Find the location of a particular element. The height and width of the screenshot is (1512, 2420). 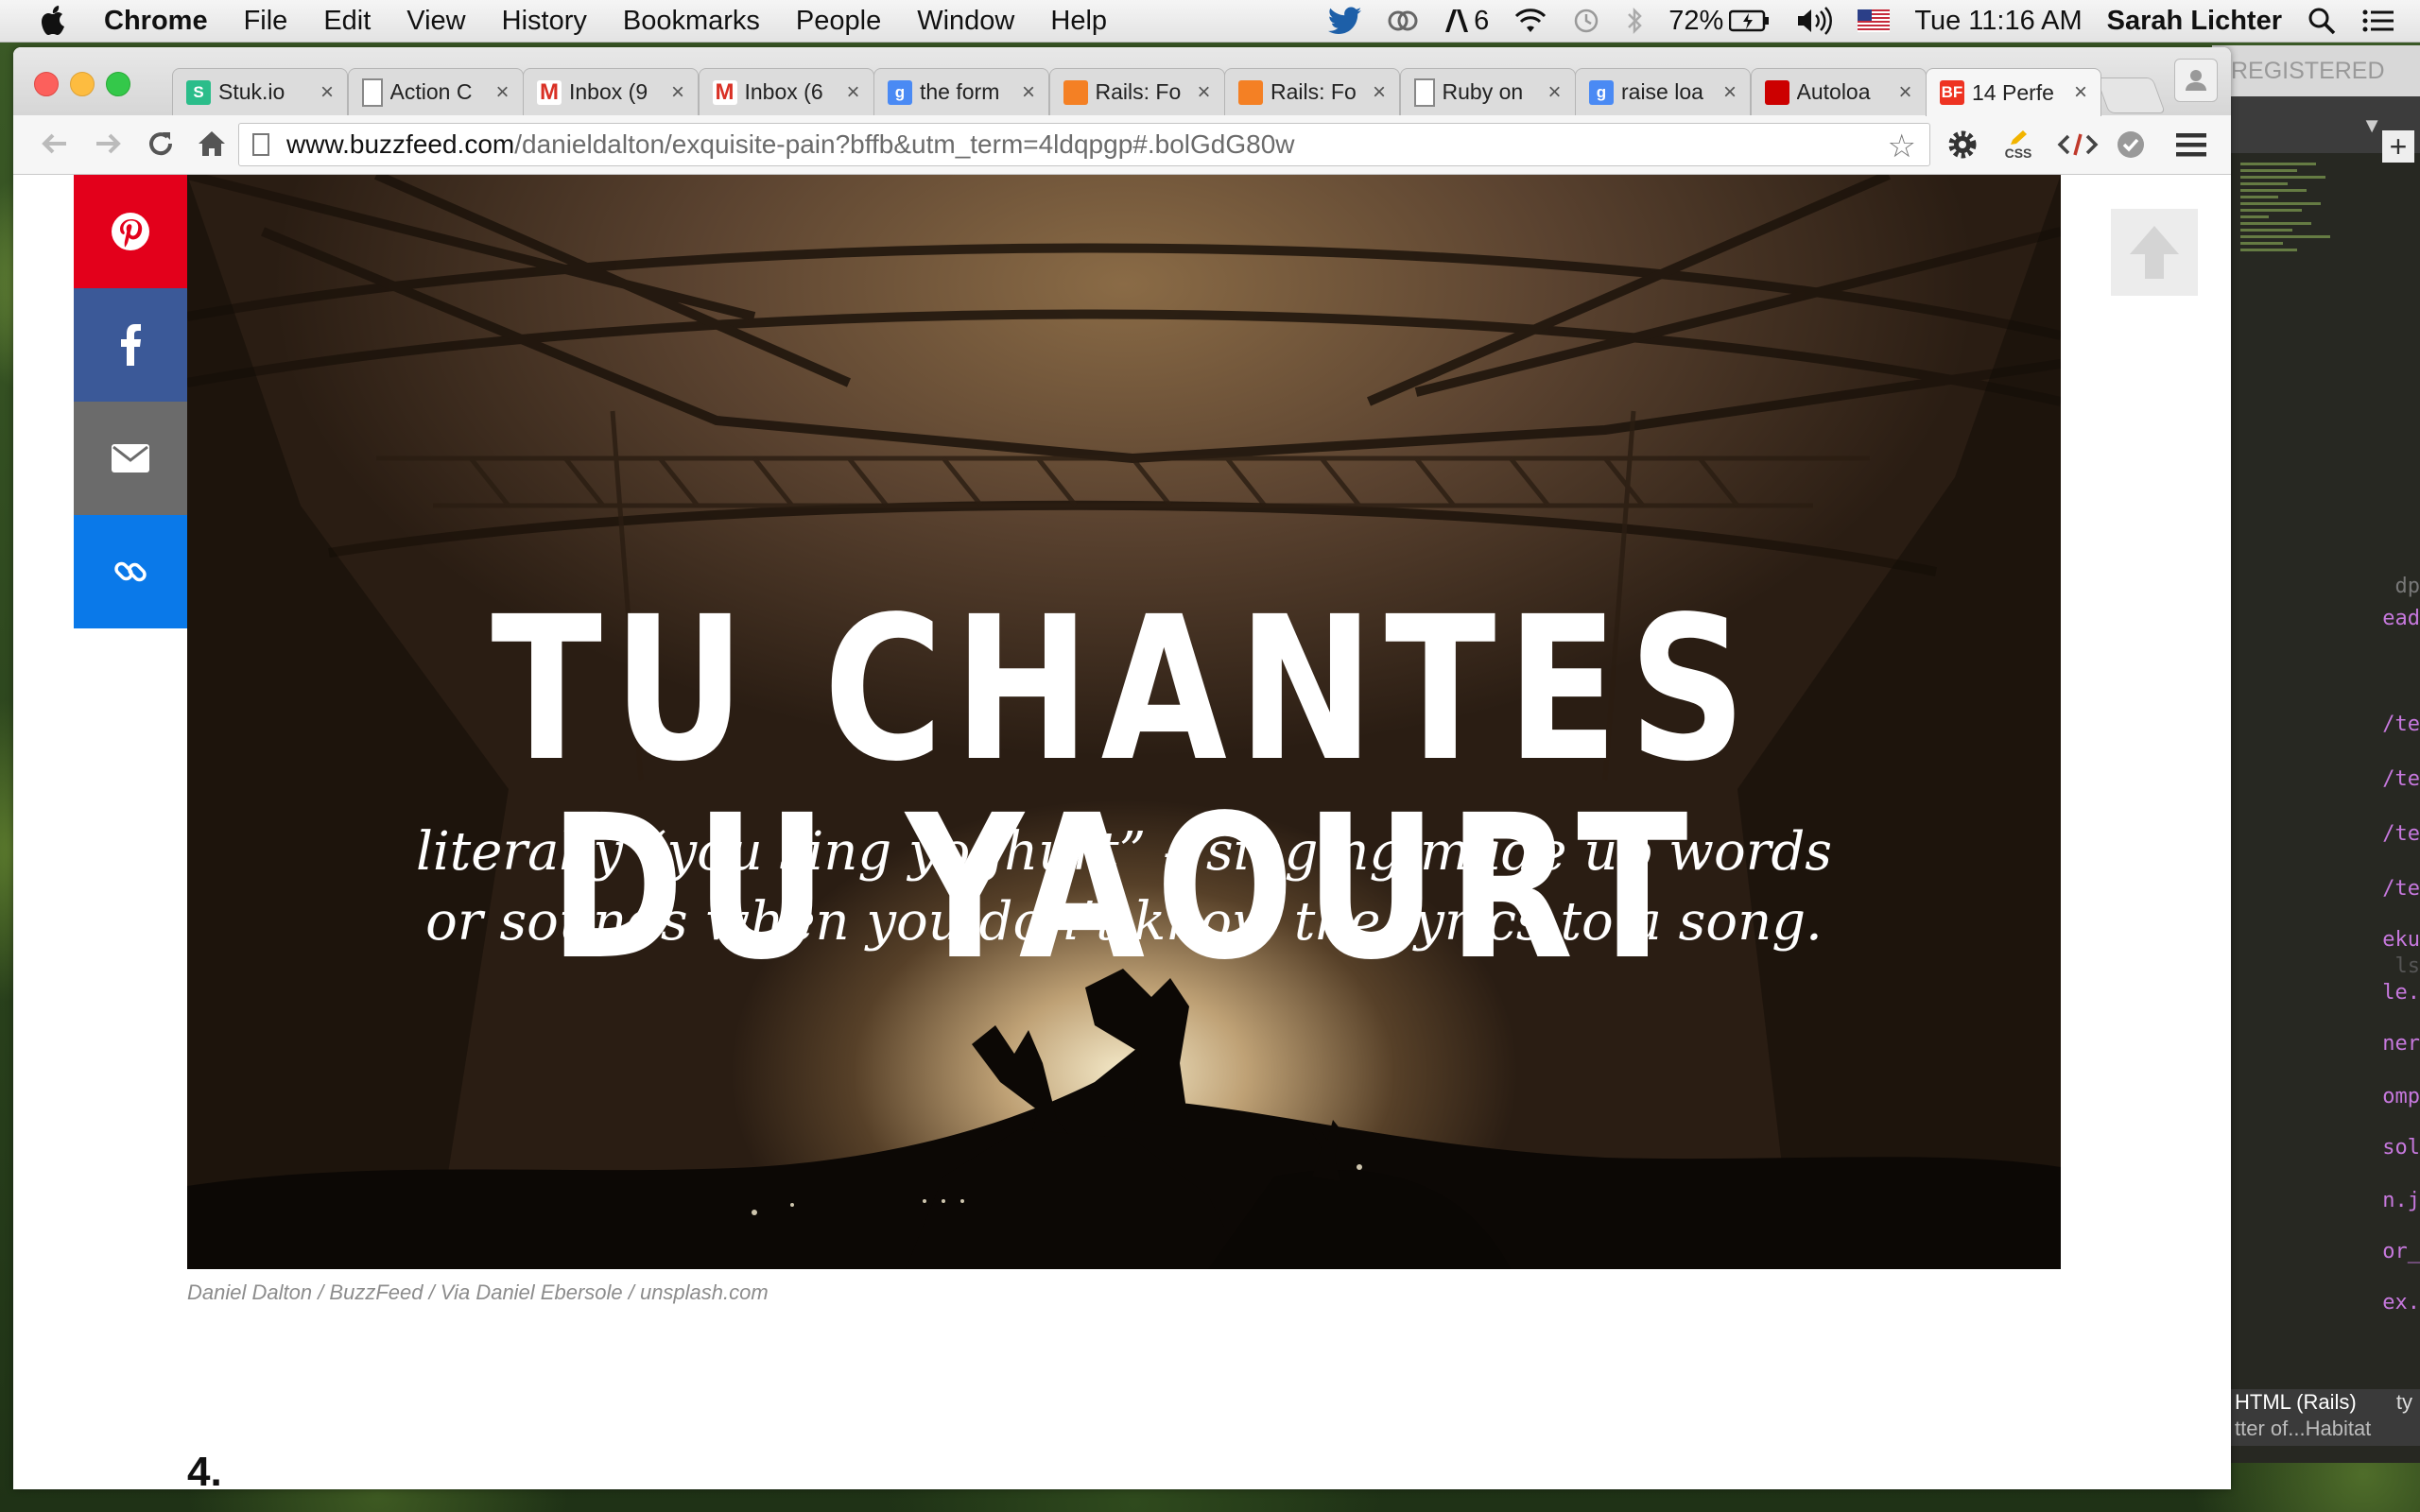

bookmark-star-icon: ☆ is located at coordinates (1902, 146).